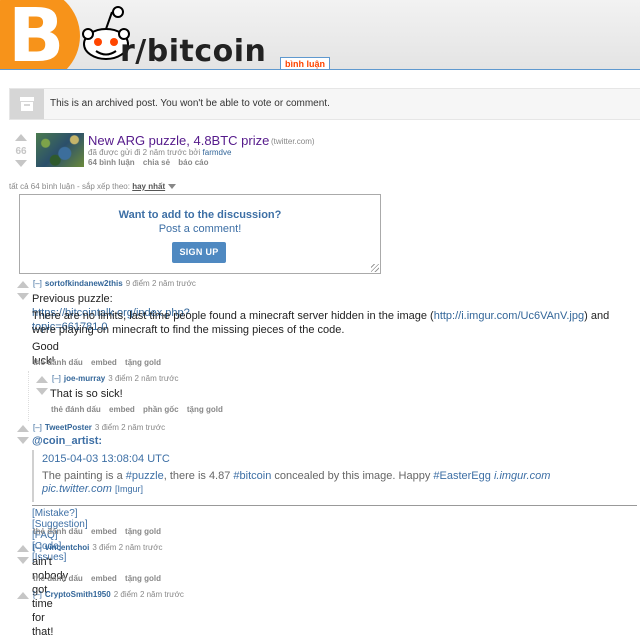 This screenshot has height=639, width=640. What do you see at coordinates (60, 150) in the screenshot?
I see `post-thumbnail` at bounding box center [60, 150].